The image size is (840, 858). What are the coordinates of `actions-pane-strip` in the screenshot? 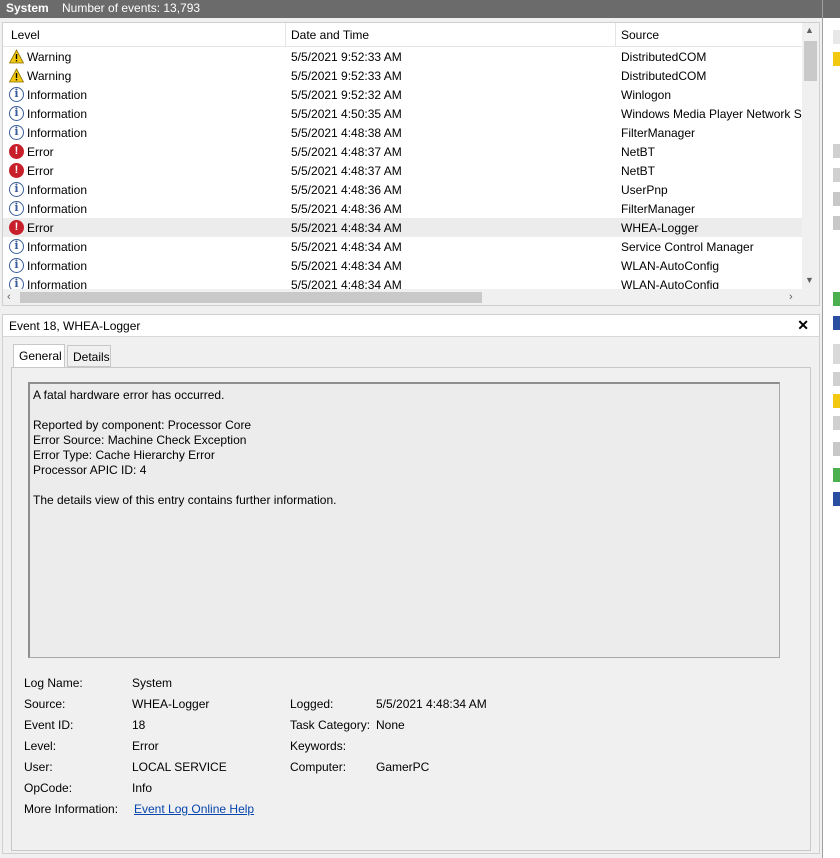 It's located at (831, 429).